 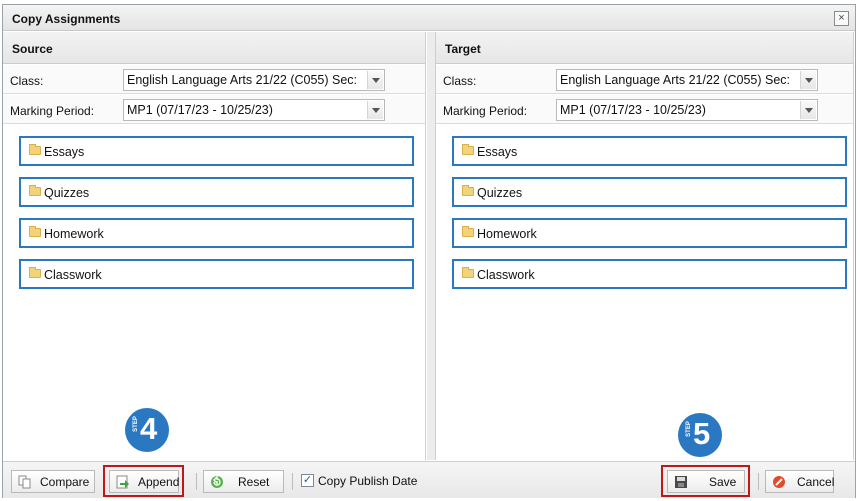 I want to click on target-mp-select: MP1 (07/17/23 - 10/25/23), so click(x=687, y=110).